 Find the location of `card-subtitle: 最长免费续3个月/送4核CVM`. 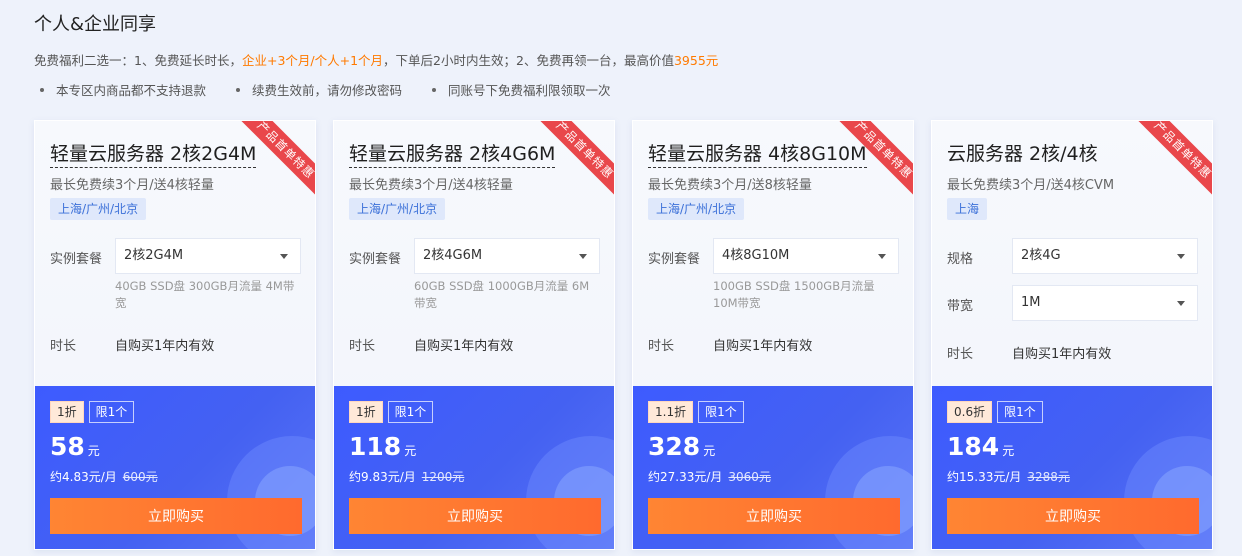

card-subtitle: 最长免费续3个月/送4核CVM is located at coordinates (1031, 185).